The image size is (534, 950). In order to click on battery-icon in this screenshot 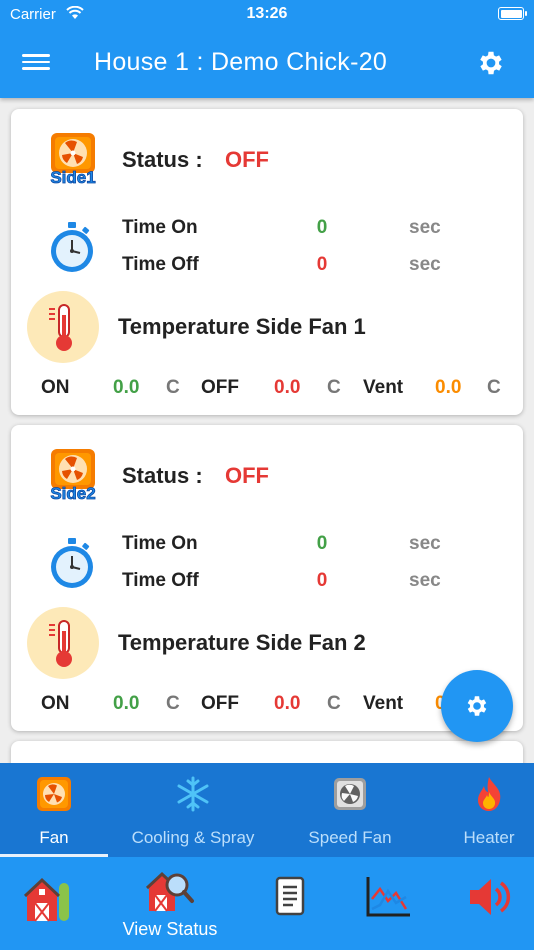, I will do `click(512, 13)`.